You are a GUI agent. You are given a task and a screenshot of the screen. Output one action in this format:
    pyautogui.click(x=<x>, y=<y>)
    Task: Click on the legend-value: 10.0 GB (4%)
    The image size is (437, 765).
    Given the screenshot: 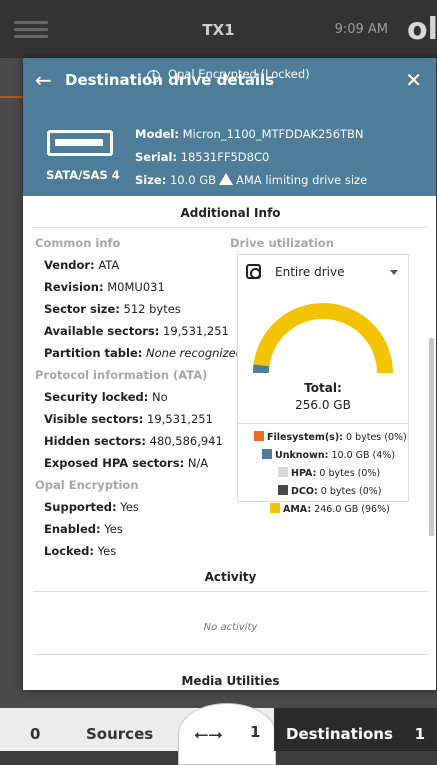 What is the action you would take?
    pyautogui.click(x=363, y=455)
    